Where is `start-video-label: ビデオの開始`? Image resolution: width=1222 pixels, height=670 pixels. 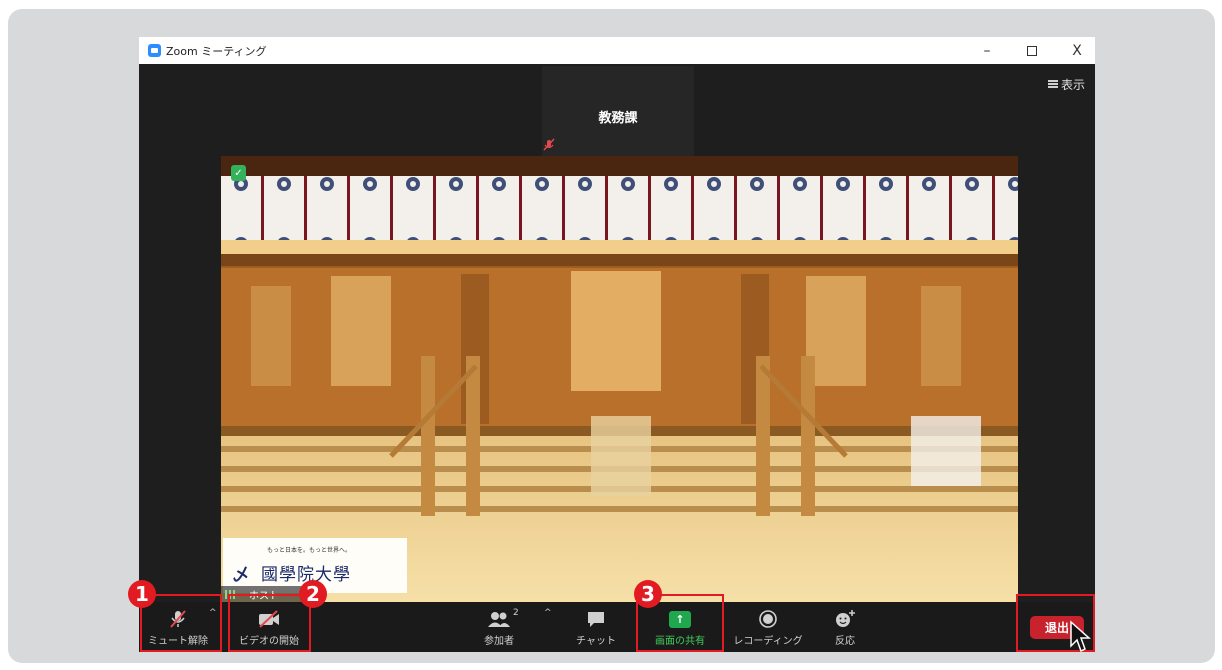 start-video-label: ビデオの開始 is located at coordinates (269, 641).